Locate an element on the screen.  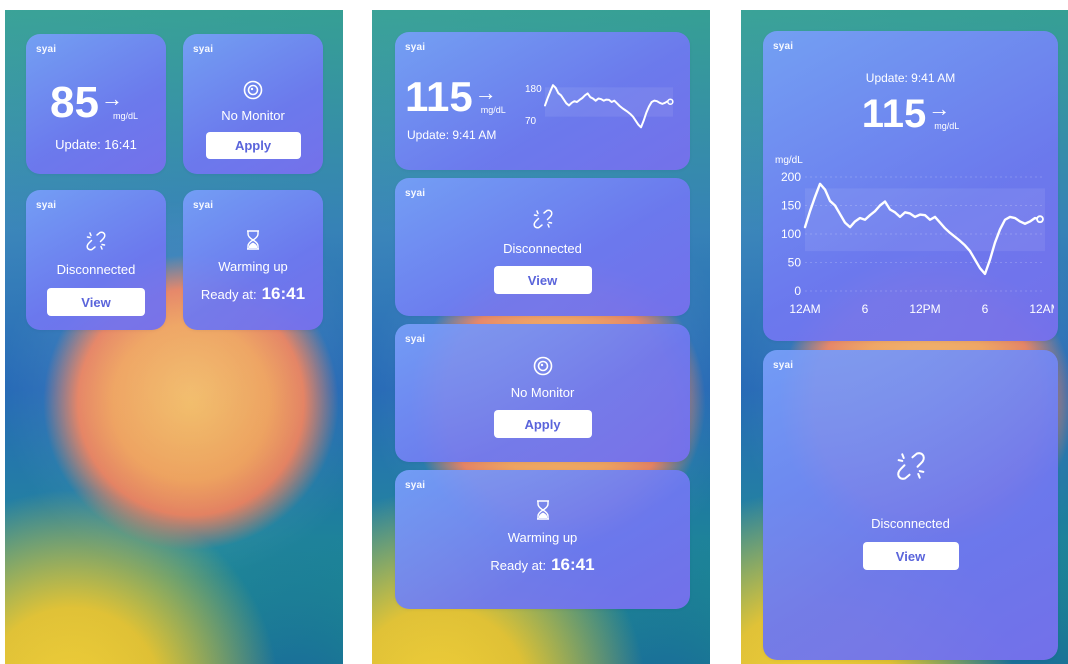
glucose-history-chart: 200 150 100 50 0 12AM 6 12PM 6 12AM is located at coordinates (917, 243).